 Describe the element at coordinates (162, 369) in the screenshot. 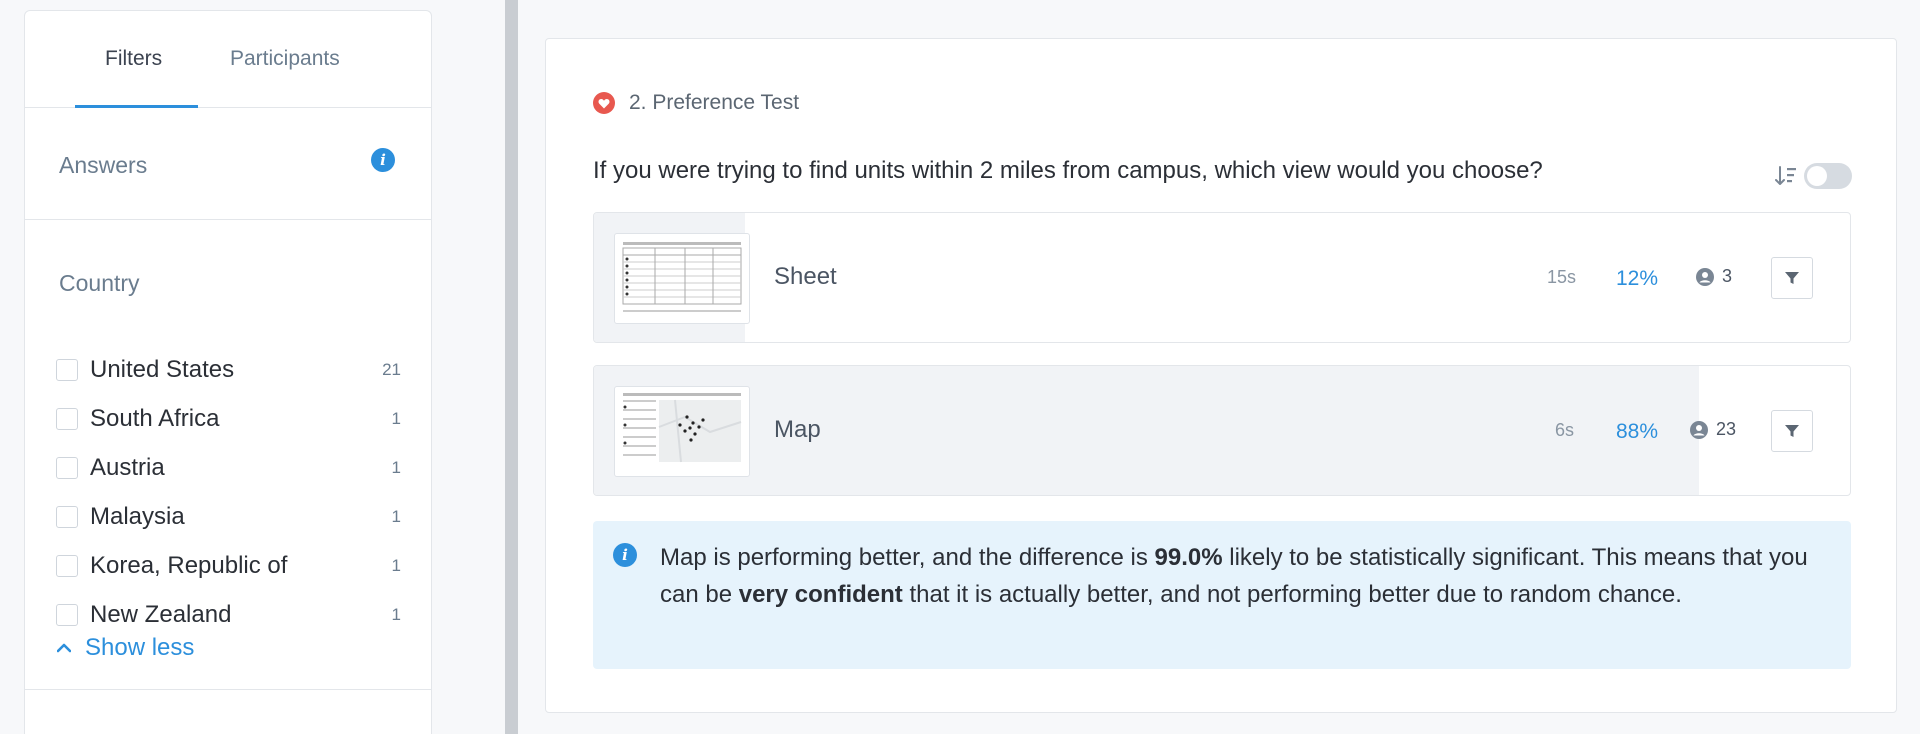

I see `country-name: United States` at that location.